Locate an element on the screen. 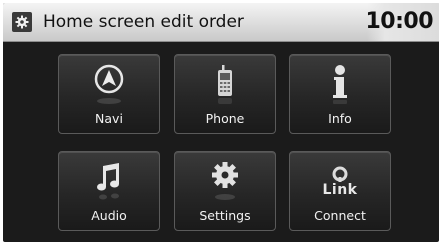 The image size is (442, 245). link-icon: Link is located at coordinates (340, 182).